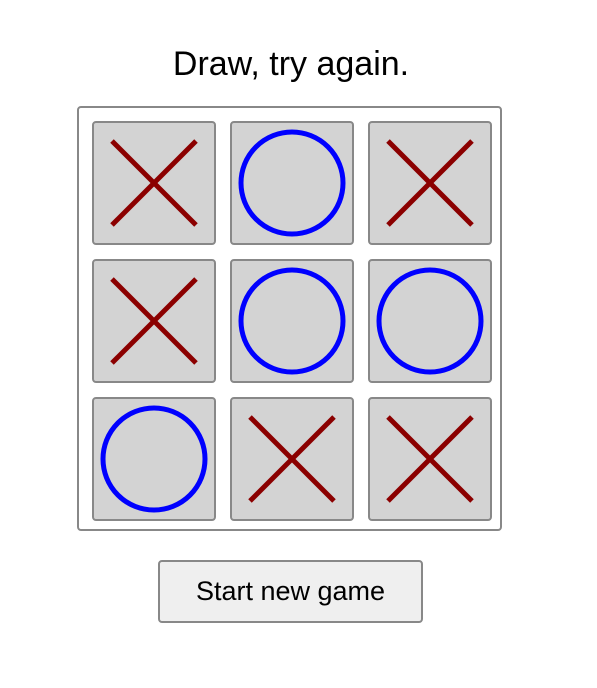 This screenshot has height=688, width=597. I want to click on board-cell-r3-c3, so click(430, 459).